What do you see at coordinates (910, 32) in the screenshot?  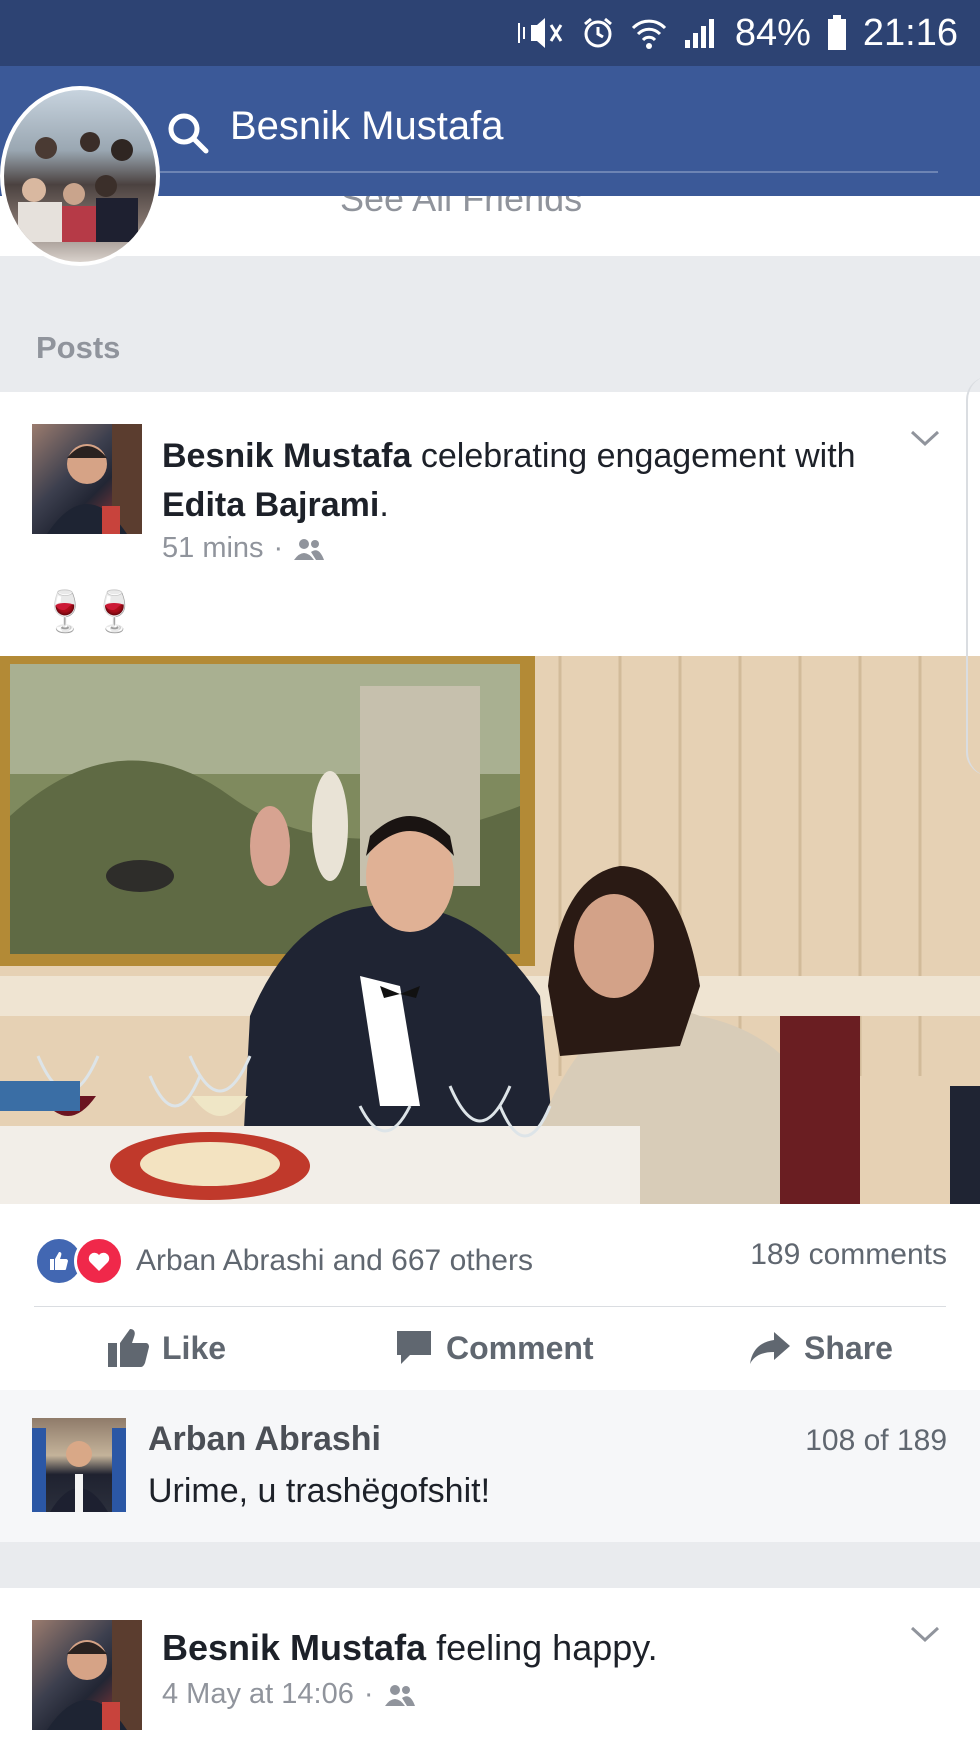 I see `clock: 21:16` at bounding box center [910, 32].